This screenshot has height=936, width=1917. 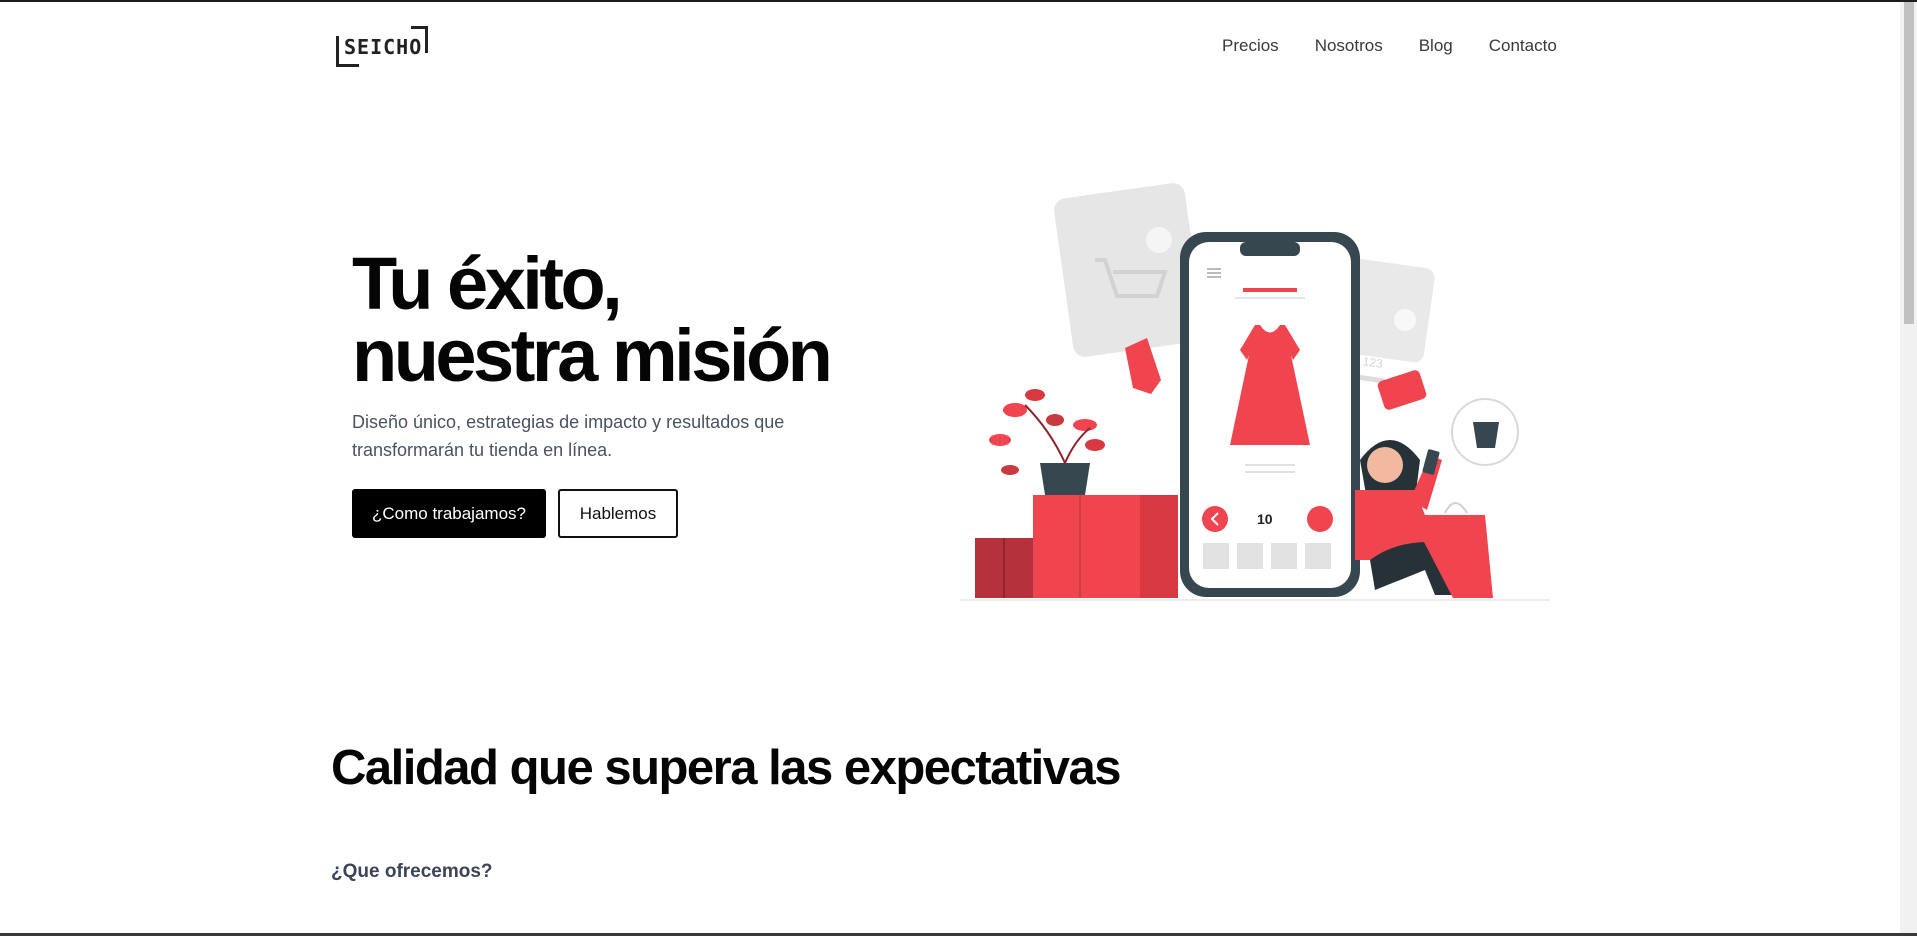 What do you see at coordinates (1485, 432) in the screenshot?
I see `chat-bubble-bag` at bounding box center [1485, 432].